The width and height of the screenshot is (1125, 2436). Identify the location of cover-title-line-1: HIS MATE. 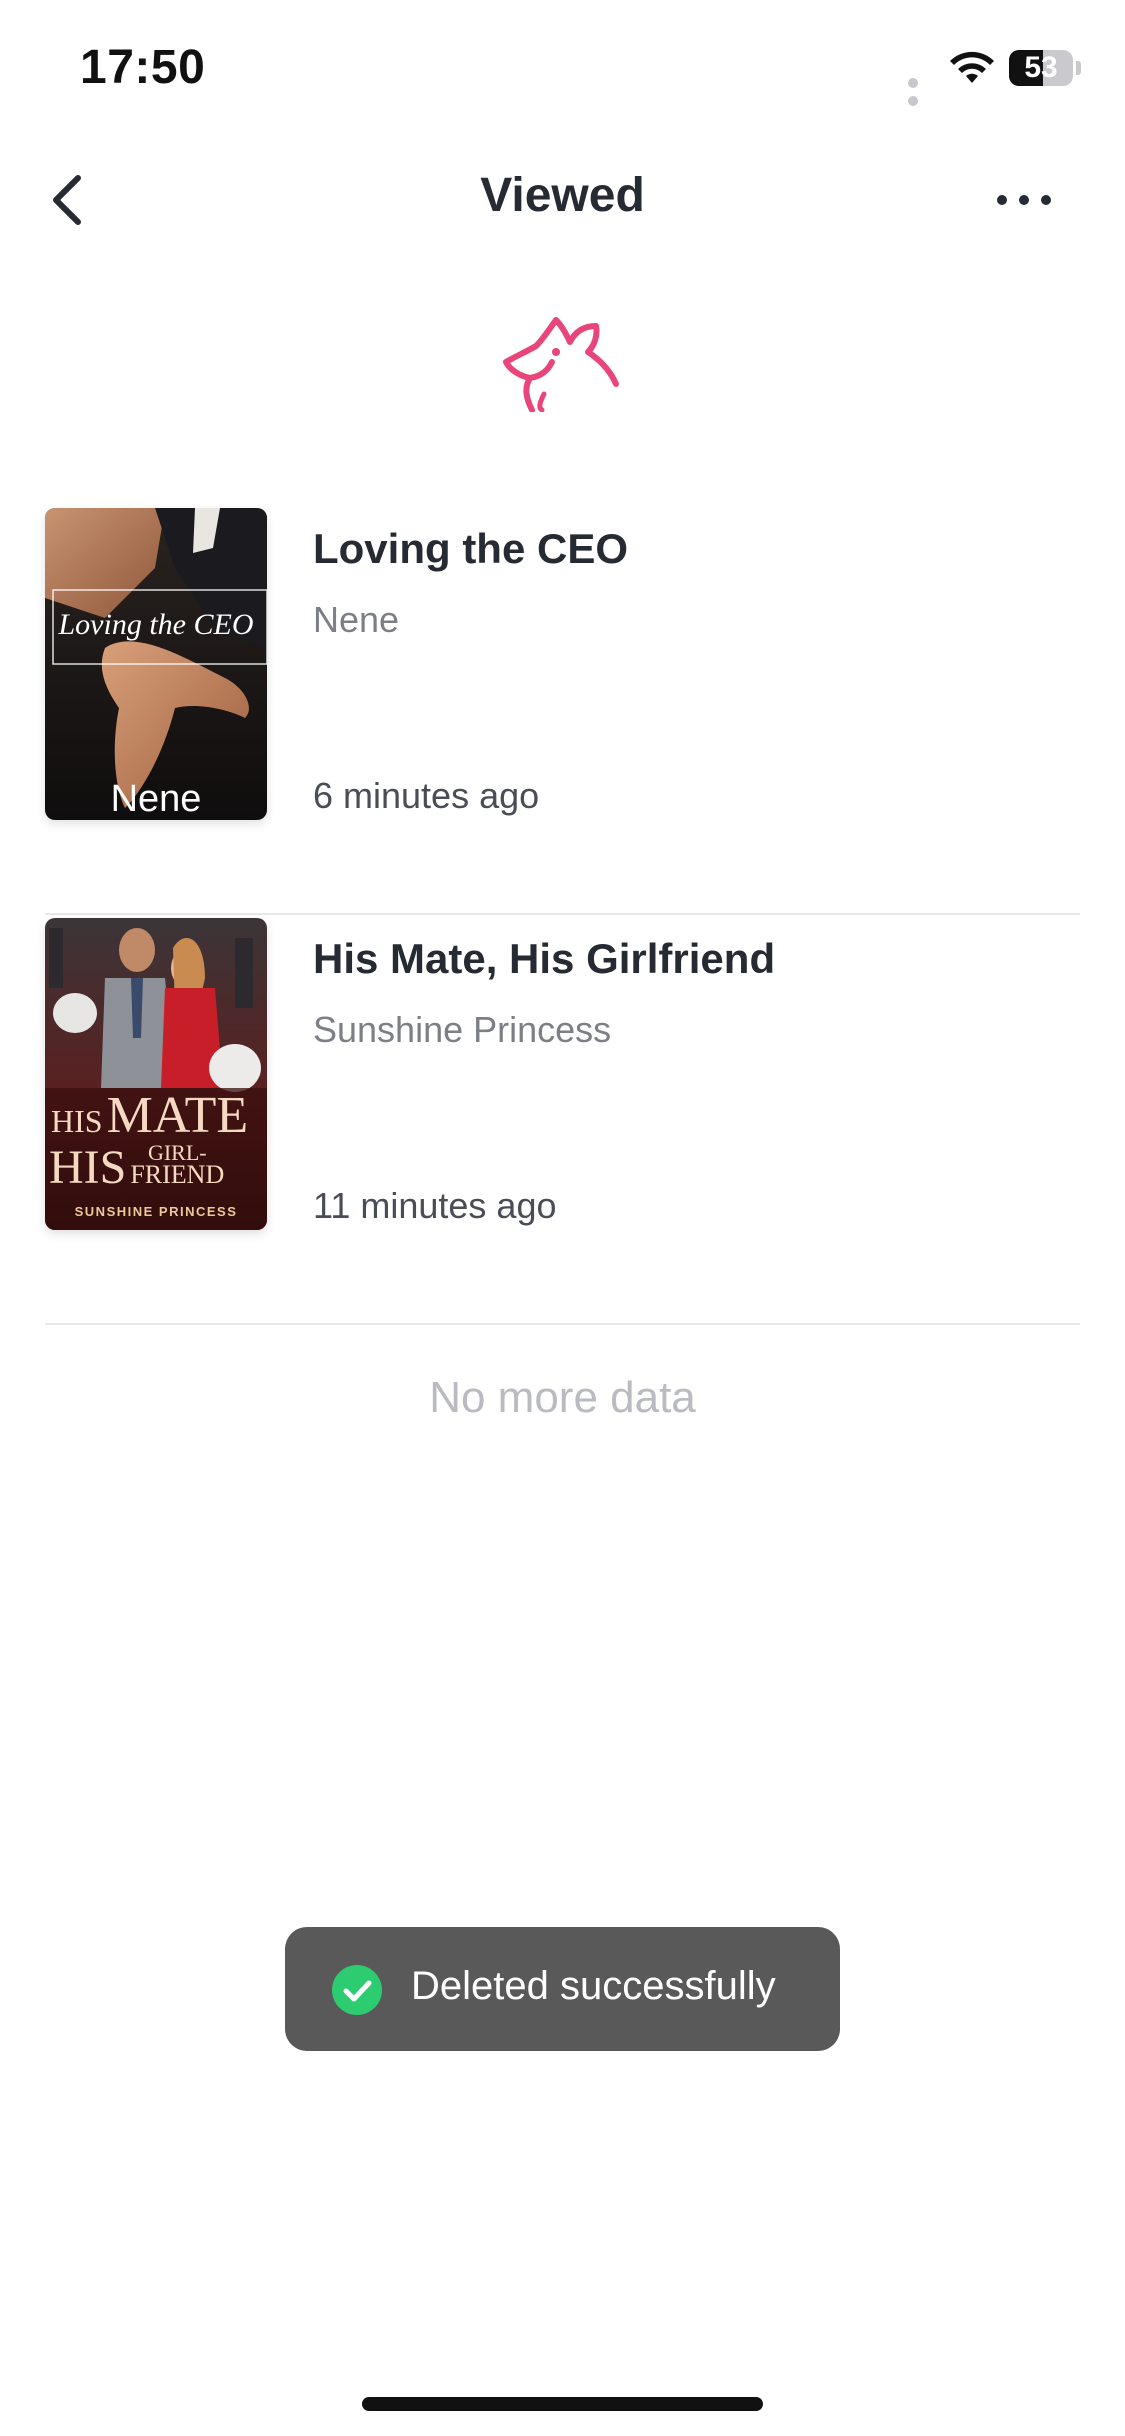
(159, 1115).